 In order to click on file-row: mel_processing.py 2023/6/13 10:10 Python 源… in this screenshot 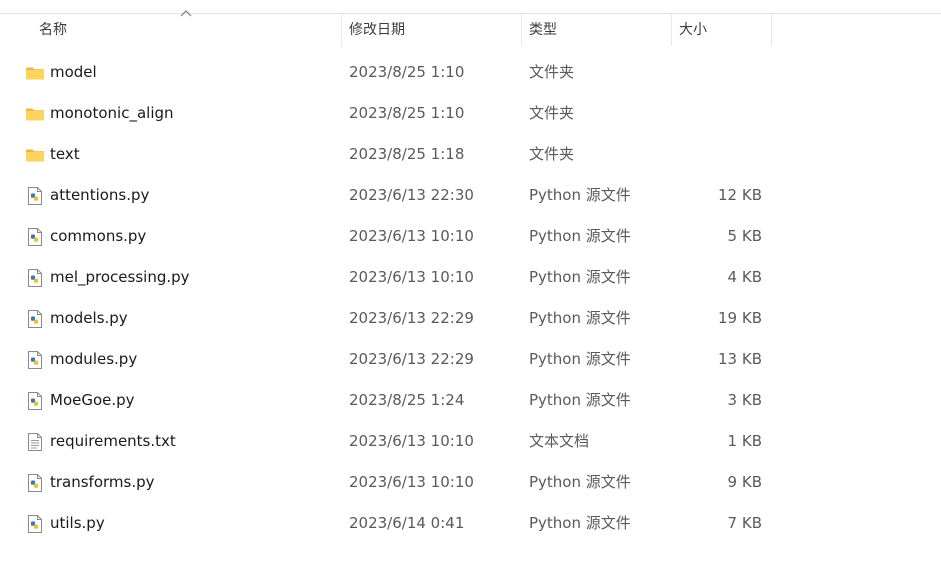, I will do `click(470, 277)`.